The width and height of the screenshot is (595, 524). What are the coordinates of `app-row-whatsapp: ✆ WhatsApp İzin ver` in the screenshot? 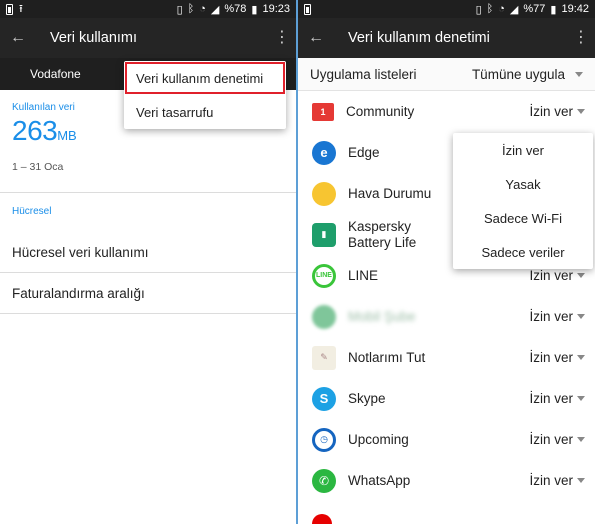 It's located at (446, 480).